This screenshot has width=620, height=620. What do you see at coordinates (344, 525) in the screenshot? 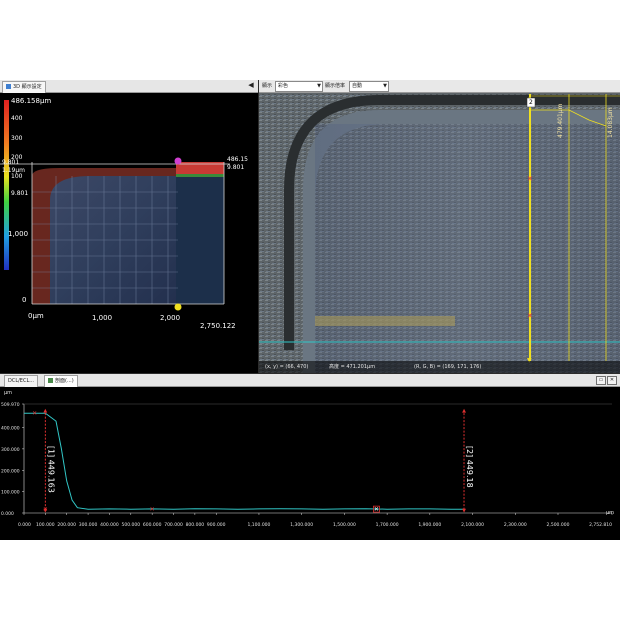
I see `x-tick-label: 1,500.000` at bounding box center [344, 525].